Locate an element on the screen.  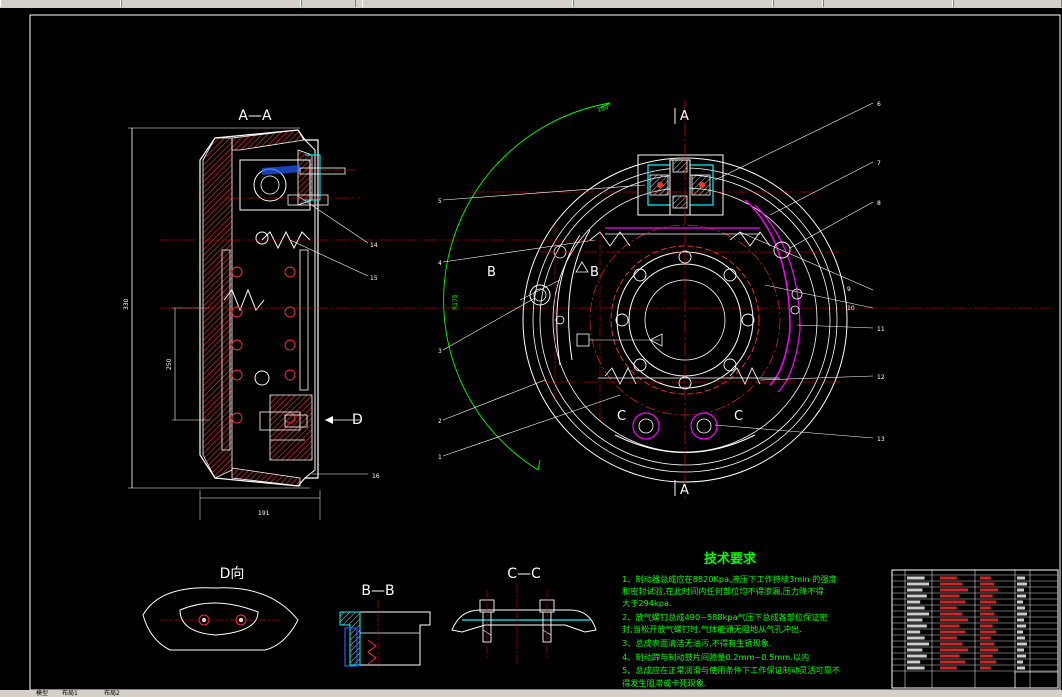
dim-overall-height: 330 is located at coordinates (126, 304).